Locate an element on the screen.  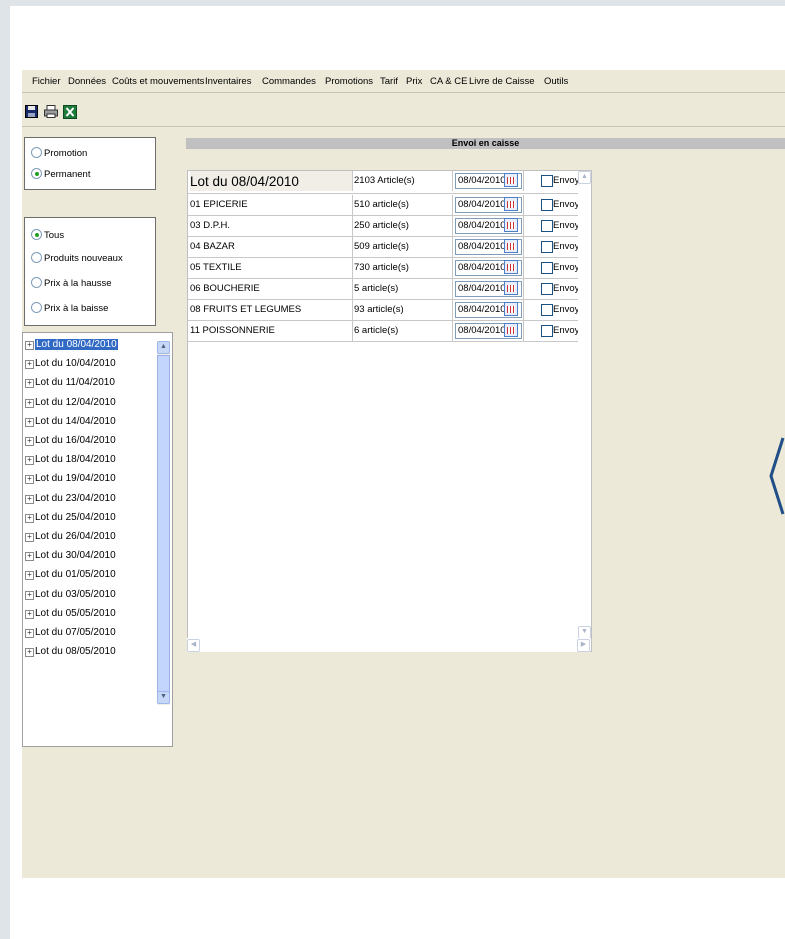
tree-item: + Lot du 30/04/2010 is located at coordinates (70, 557).